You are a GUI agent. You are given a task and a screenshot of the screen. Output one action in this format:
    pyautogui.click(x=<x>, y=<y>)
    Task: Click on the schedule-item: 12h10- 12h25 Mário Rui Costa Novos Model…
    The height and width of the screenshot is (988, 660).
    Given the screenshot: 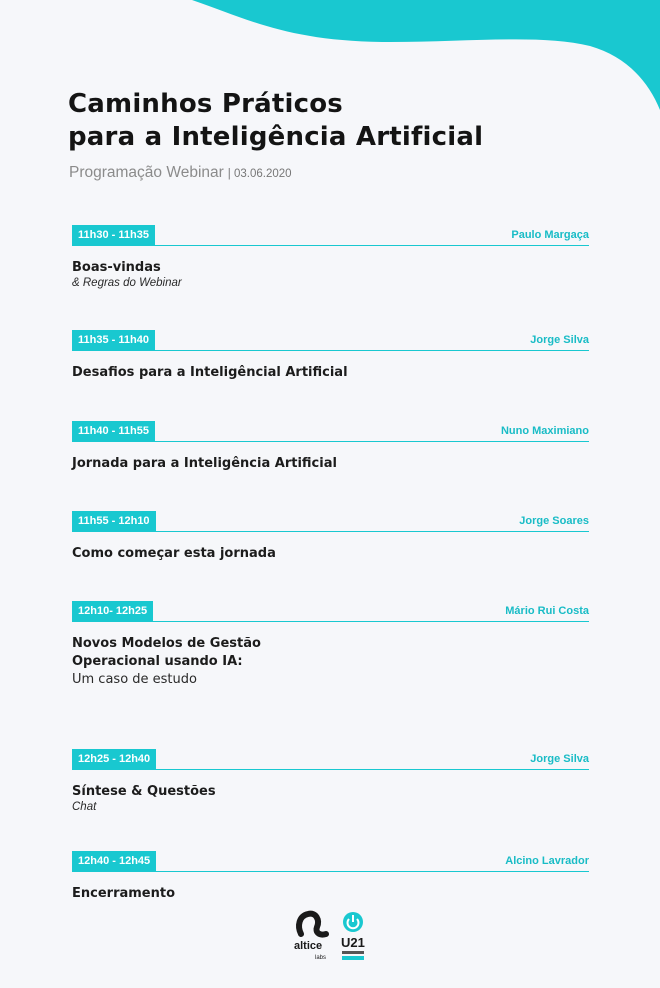 What is the action you would take?
    pyautogui.click(x=330, y=645)
    